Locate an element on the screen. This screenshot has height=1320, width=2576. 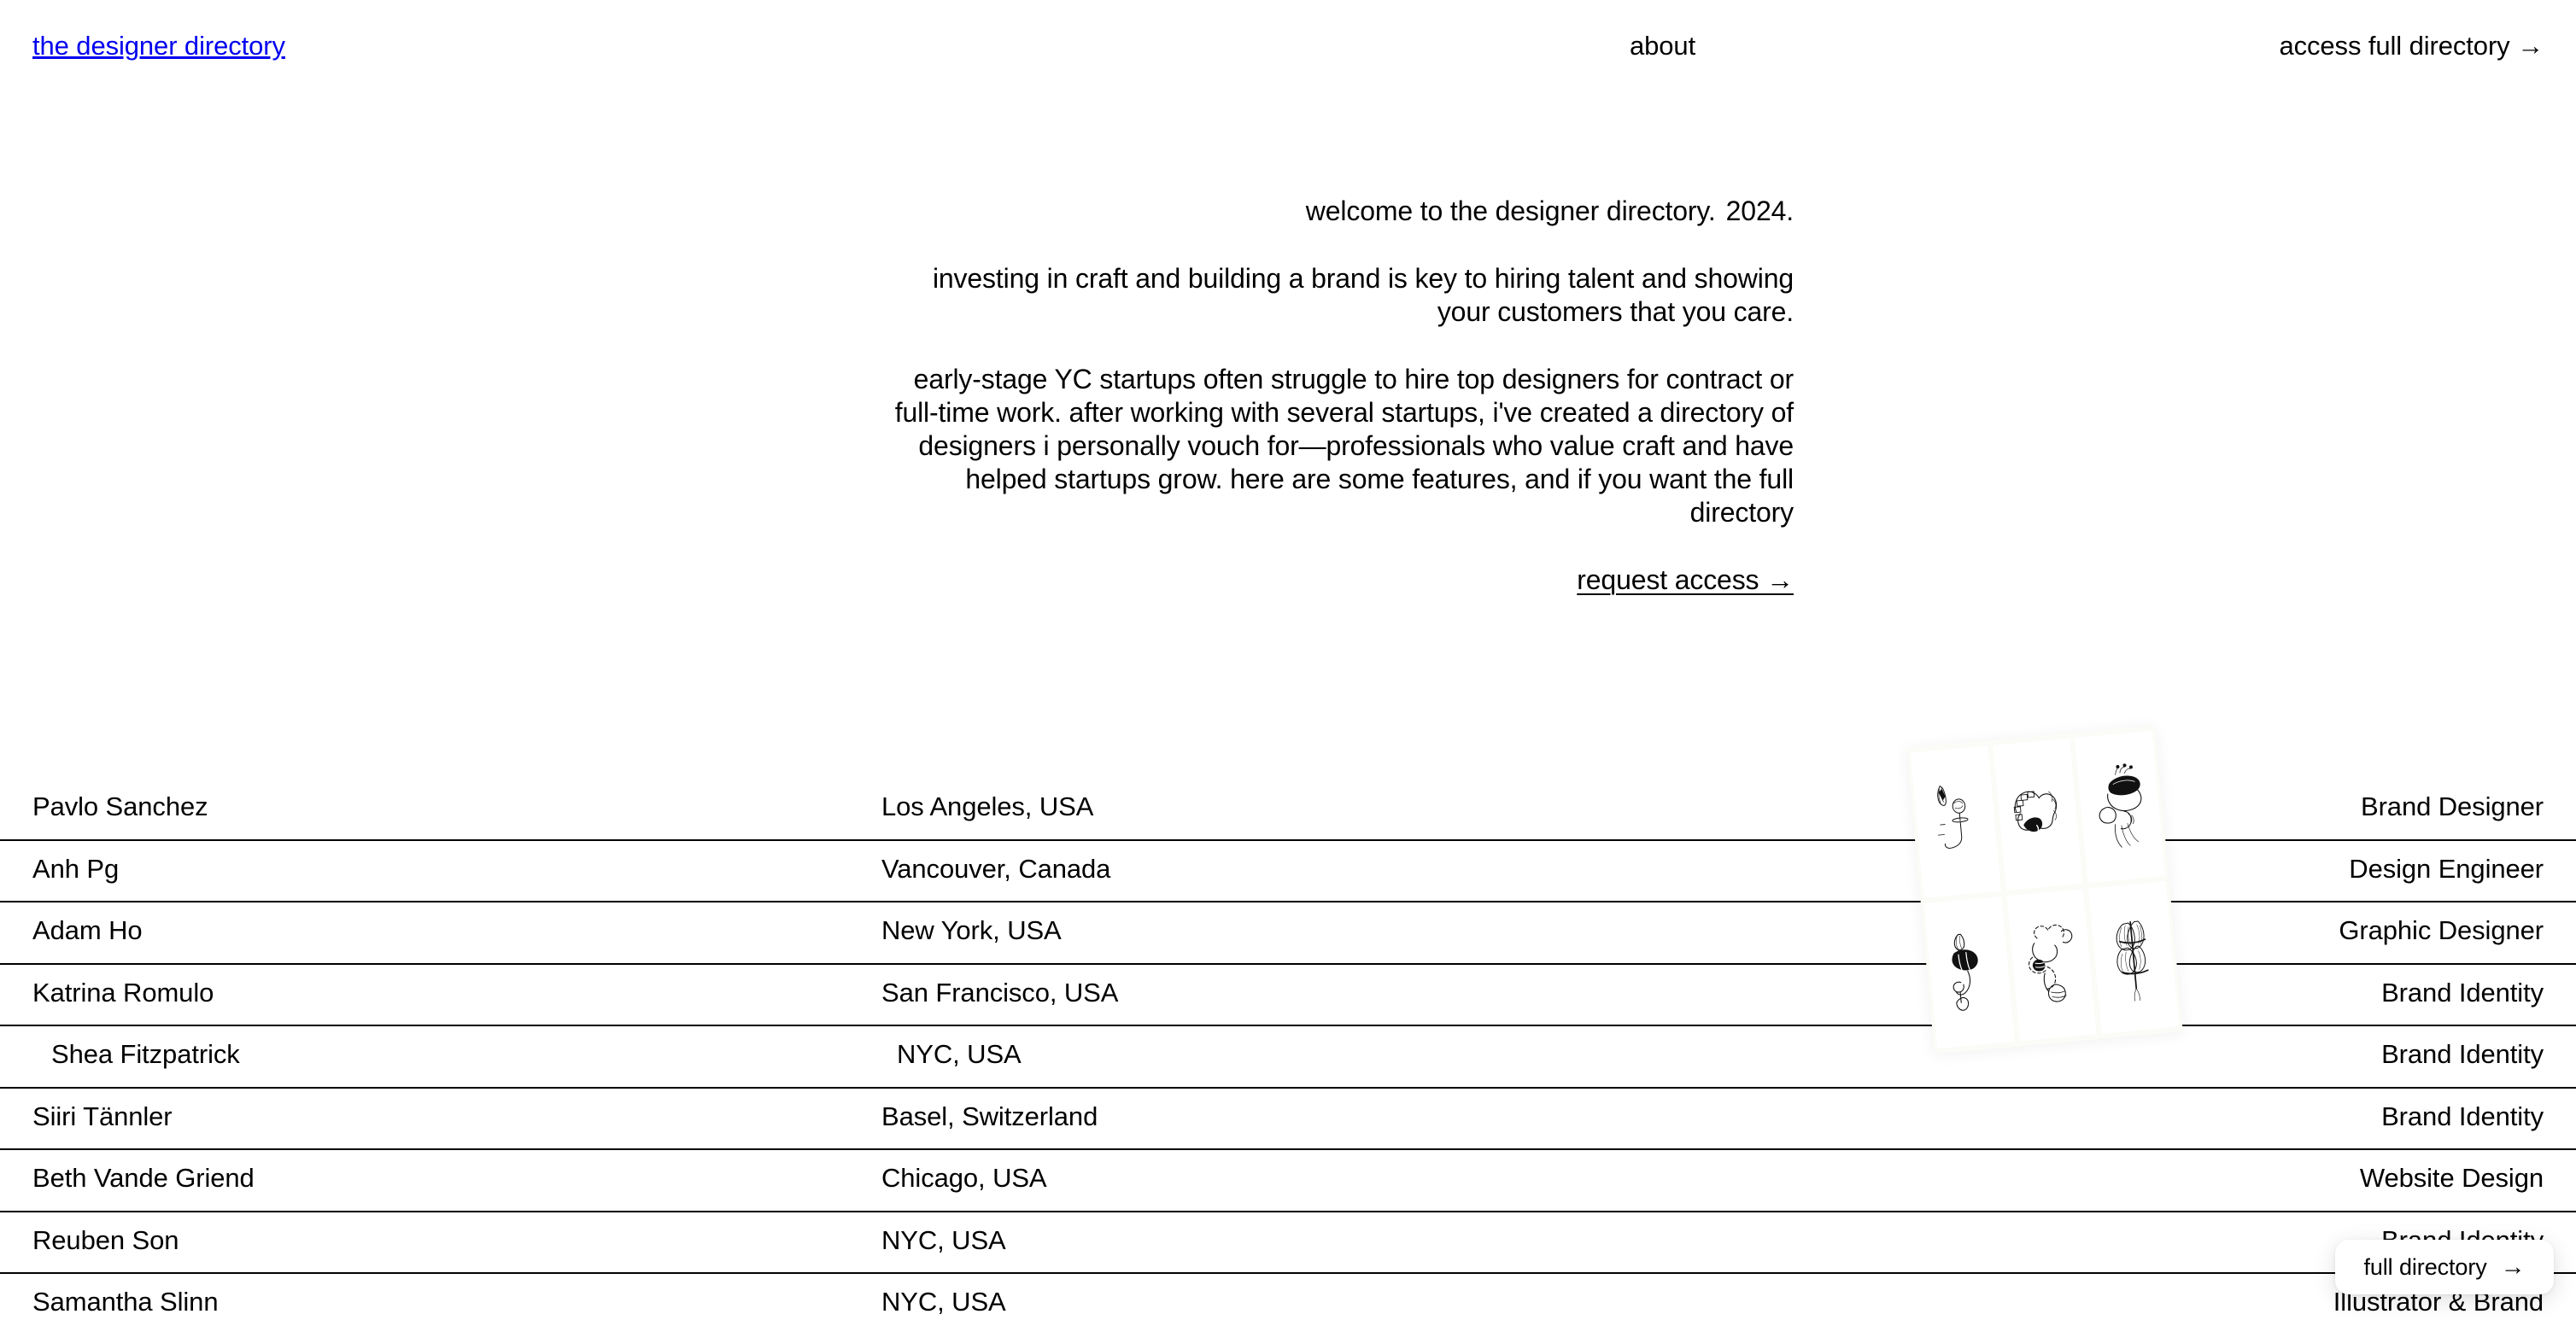
intro-welcome: welcome to the designer directory. 2024. is located at coordinates (1341, 211).